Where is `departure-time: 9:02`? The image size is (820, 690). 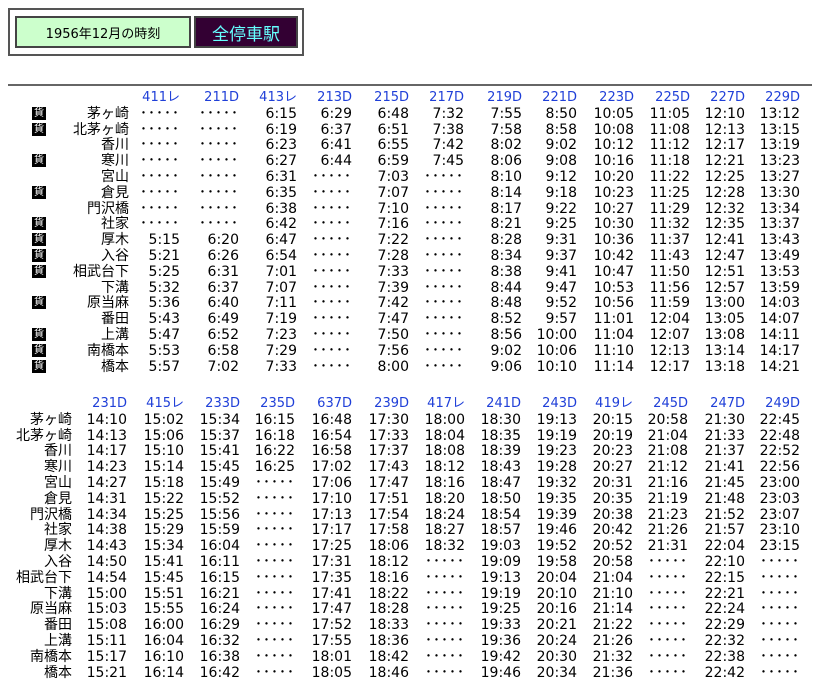 departure-time: 9:02 is located at coordinates (561, 145).